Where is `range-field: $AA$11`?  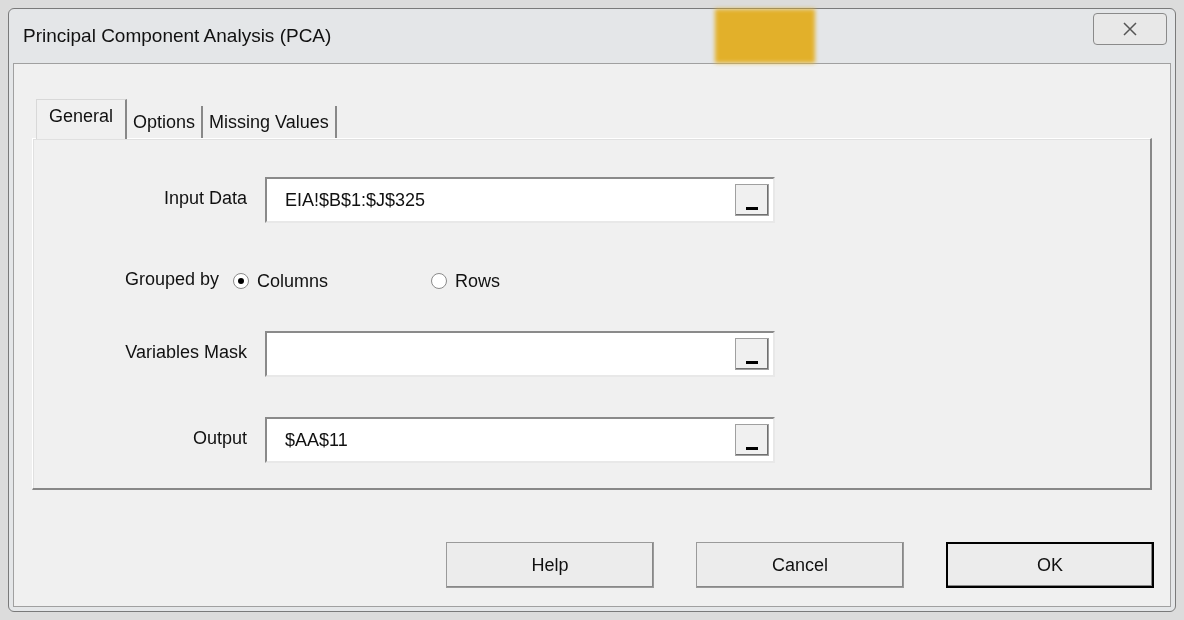 range-field: $AA$11 is located at coordinates (520, 440).